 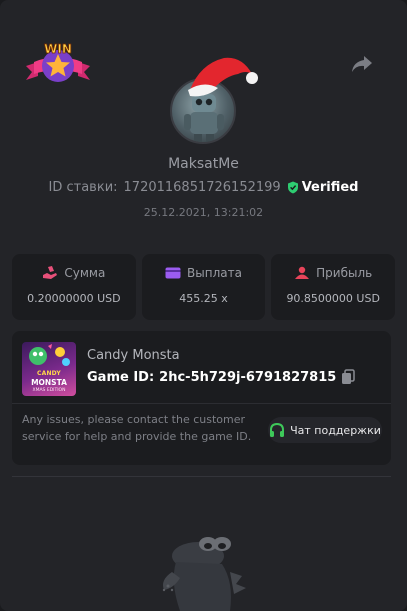 I want to click on stat-profit: Прибыль 90.8500000 USD, so click(x=333, y=287).